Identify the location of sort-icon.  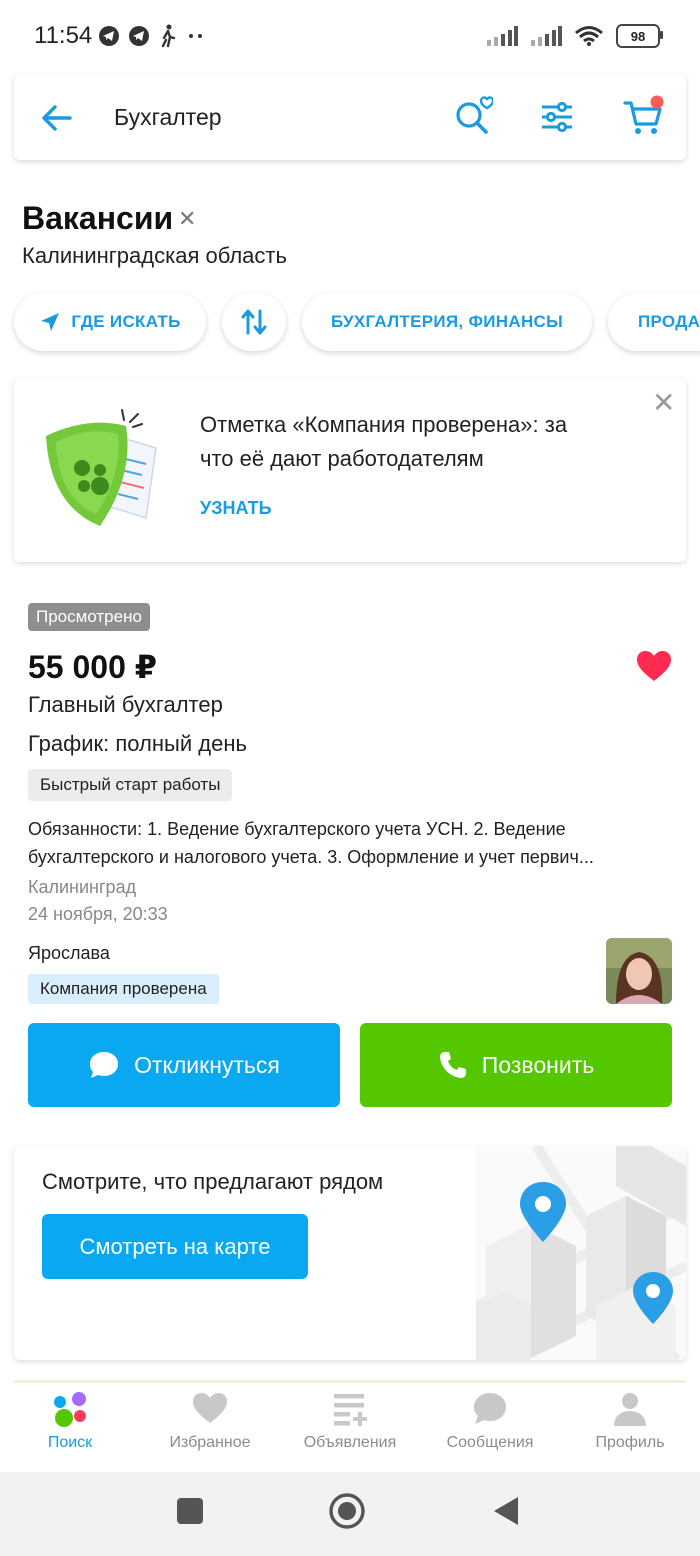
(254, 322).